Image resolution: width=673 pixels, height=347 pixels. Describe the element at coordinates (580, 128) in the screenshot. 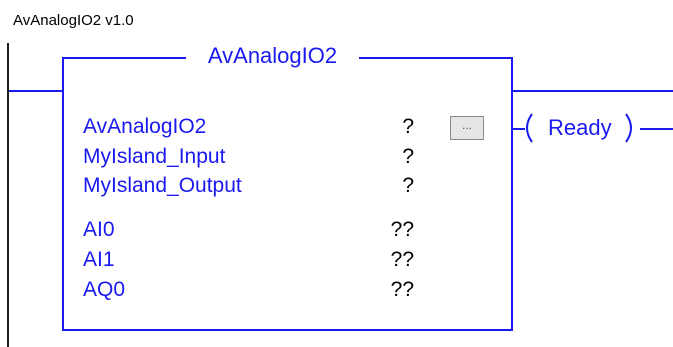

I see `coil-label: Ready` at that location.